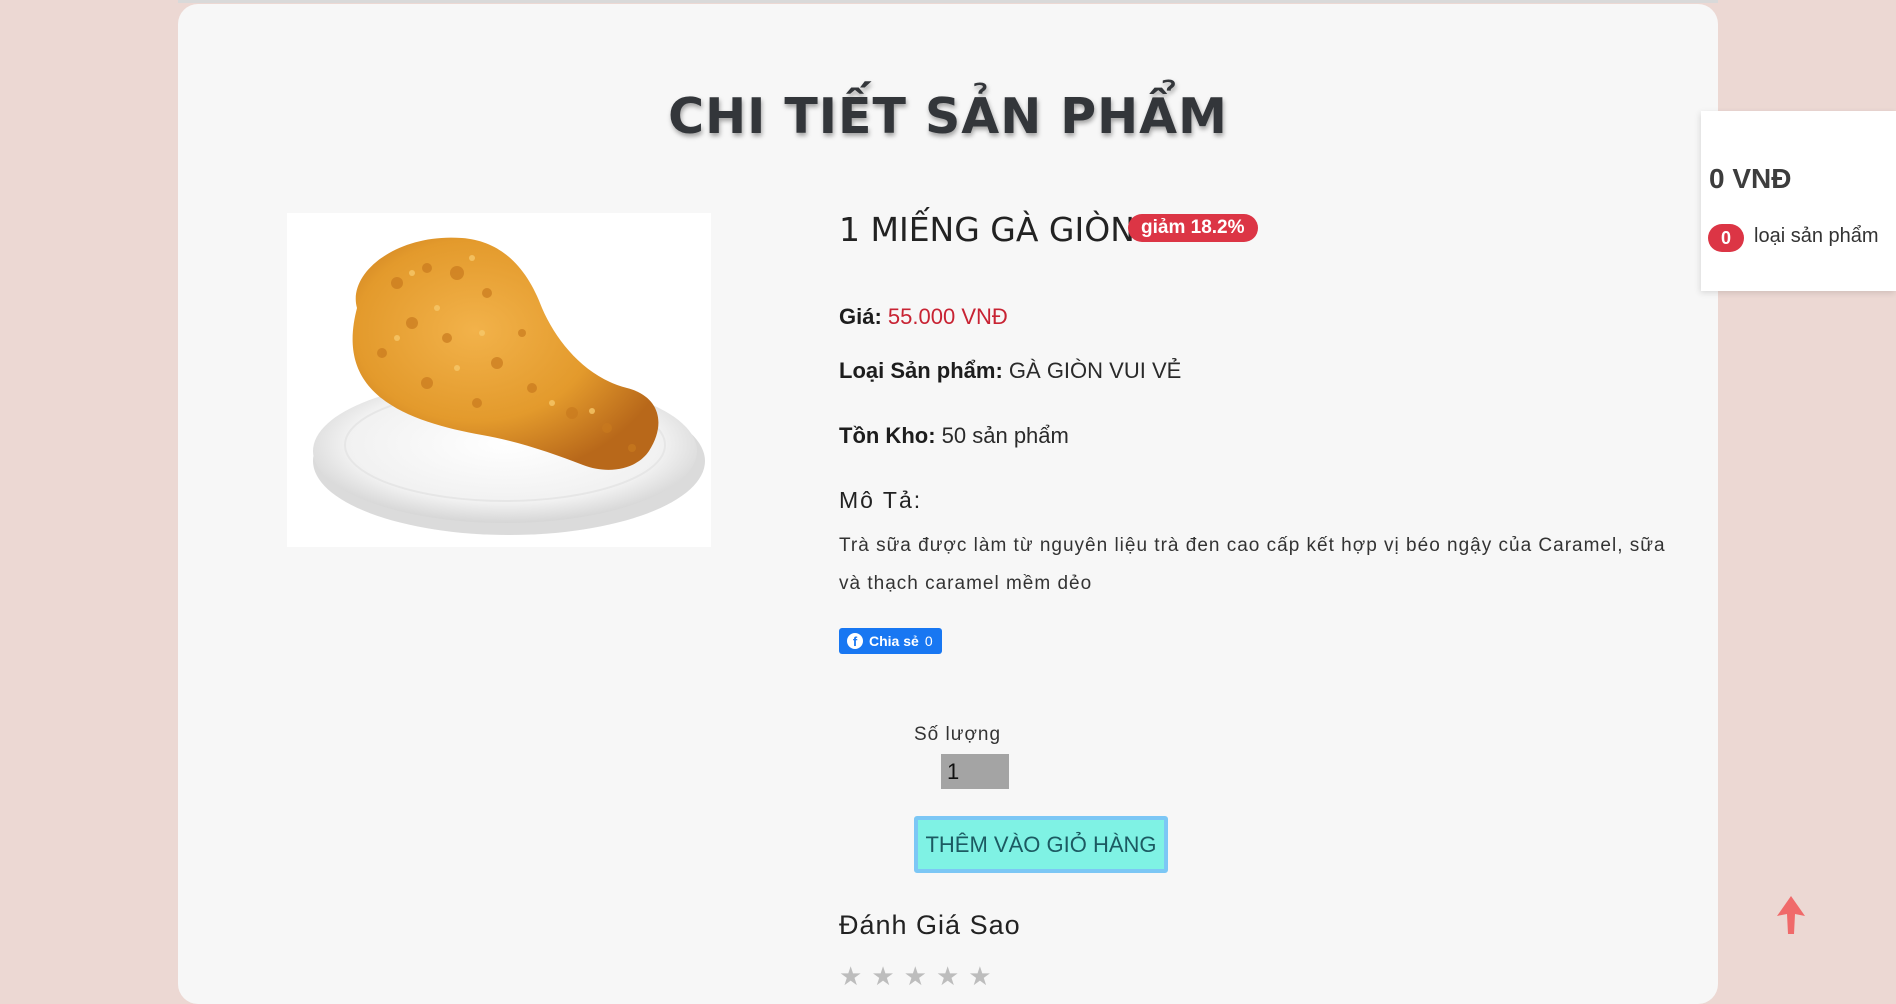  What do you see at coordinates (930, 925) in the screenshot?
I see `rating-heading: Đánh Giá Sao` at bounding box center [930, 925].